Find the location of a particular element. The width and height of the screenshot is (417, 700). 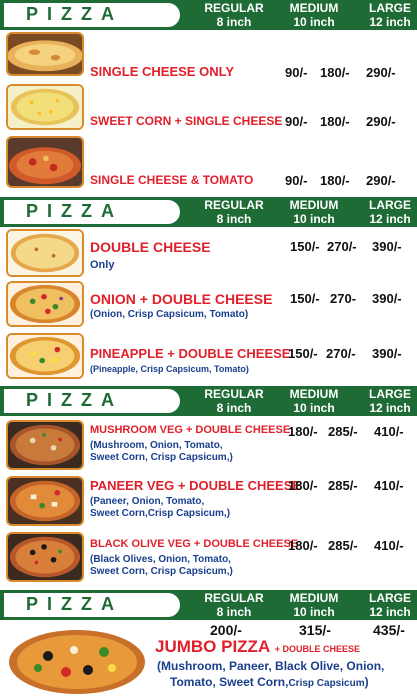

item-description: (Onion, Crisp Capsicum, Tomato) is located at coordinates (169, 314).